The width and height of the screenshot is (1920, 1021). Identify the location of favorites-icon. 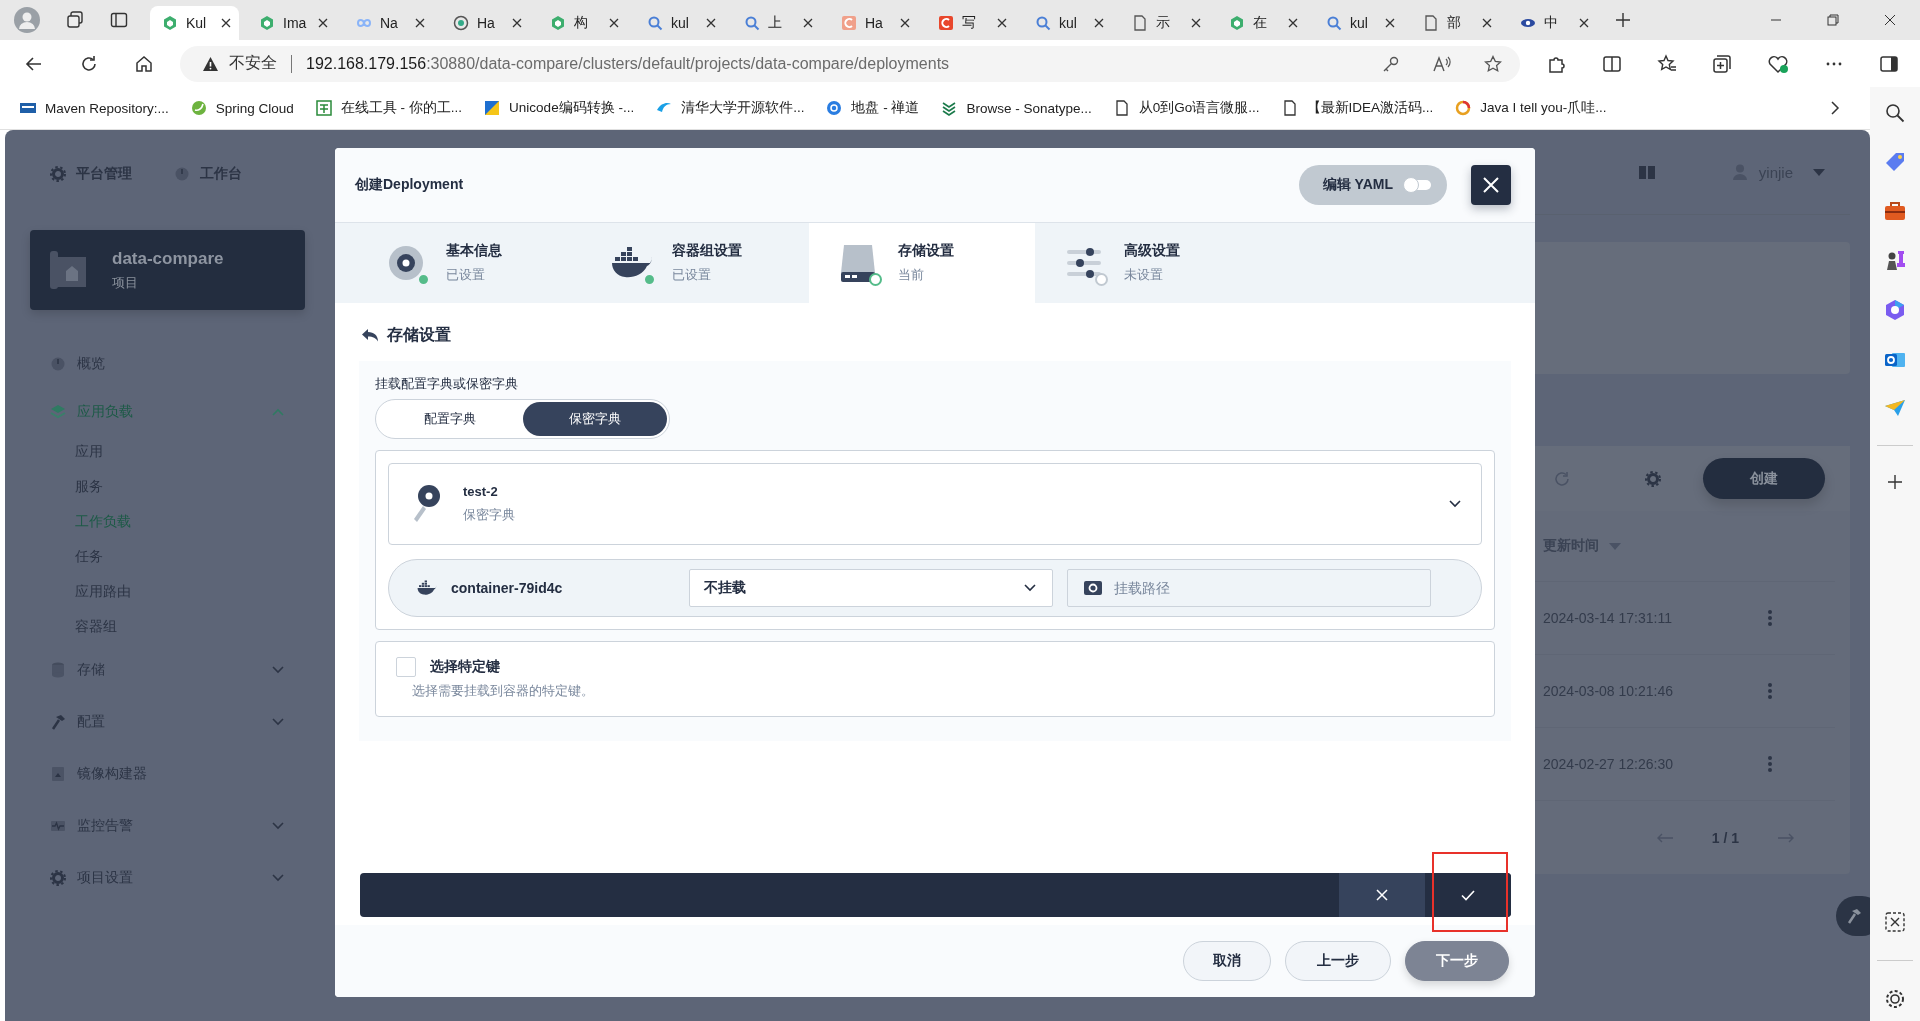
(1667, 63).